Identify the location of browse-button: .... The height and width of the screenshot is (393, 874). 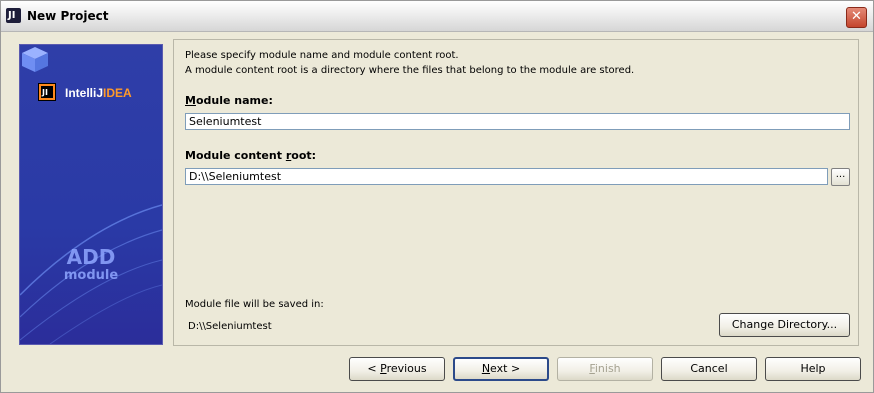
(840, 177).